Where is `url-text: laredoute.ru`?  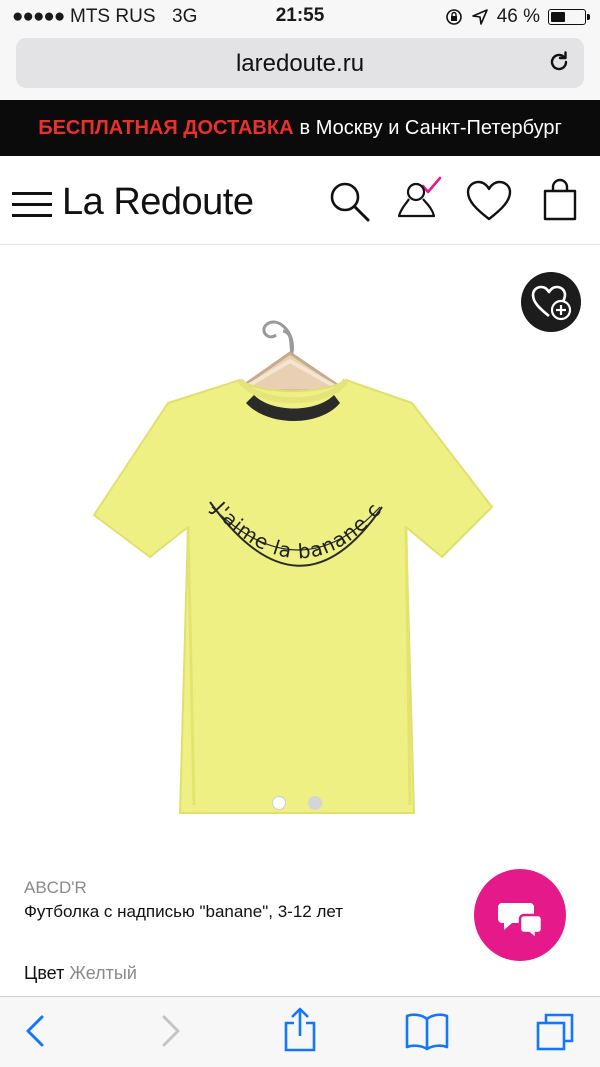 url-text: laredoute.ru is located at coordinates (300, 64).